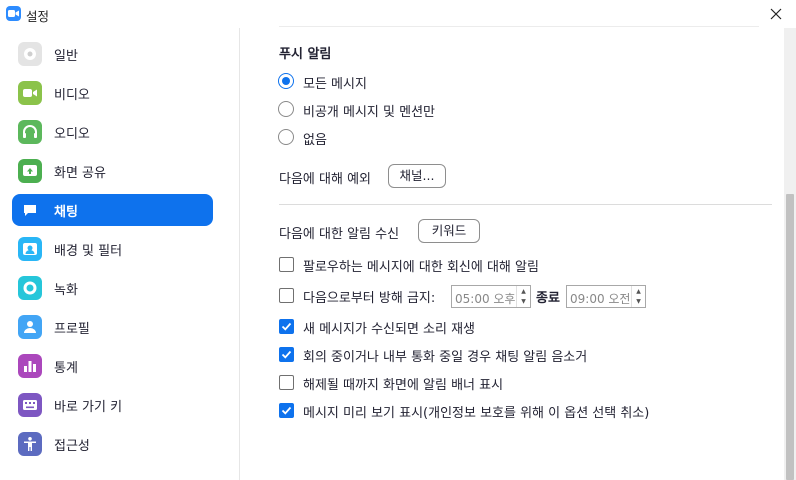  What do you see at coordinates (485, 299) in the screenshot?
I see `time-value: 05:00 오후` at bounding box center [485, 299].